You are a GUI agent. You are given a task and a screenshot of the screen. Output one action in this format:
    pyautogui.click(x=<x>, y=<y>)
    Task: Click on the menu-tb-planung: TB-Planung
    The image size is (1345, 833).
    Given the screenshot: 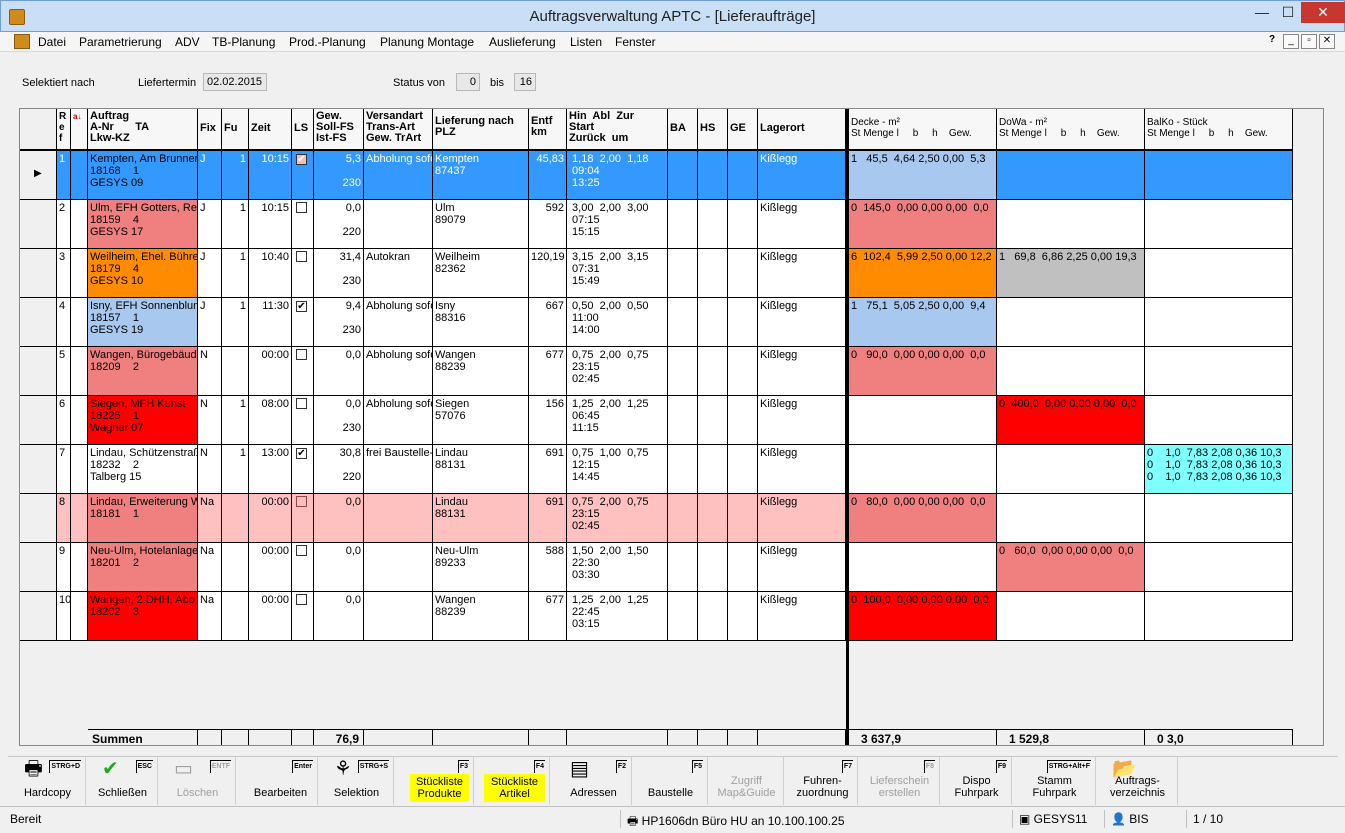 What is the action you would take?
    pyautogui.click(x=243, y=42)
    